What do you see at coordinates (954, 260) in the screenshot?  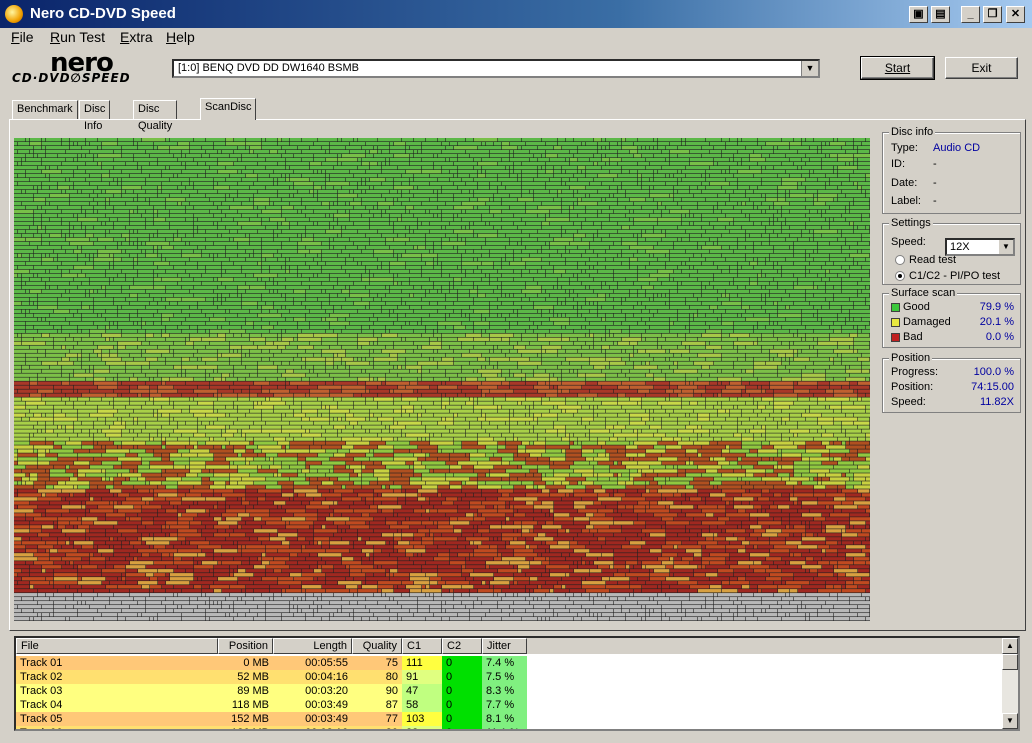 I see `read-test-radio: Read test` at bounding box center [954, 260].